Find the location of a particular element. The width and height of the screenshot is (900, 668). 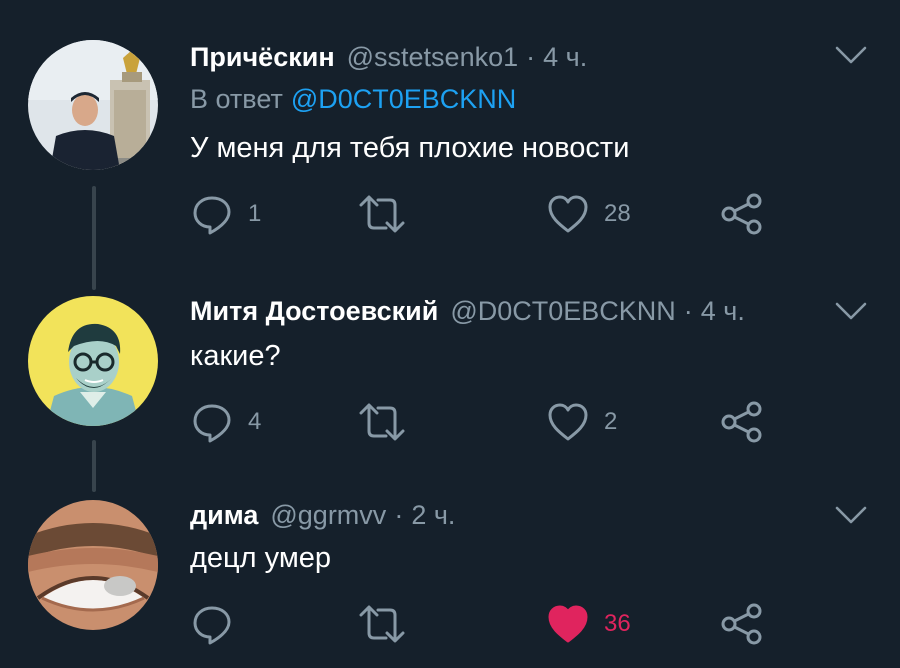

tweet-header: дима @ggrmvv · 2 ч. is located at coordinates (322, 515).